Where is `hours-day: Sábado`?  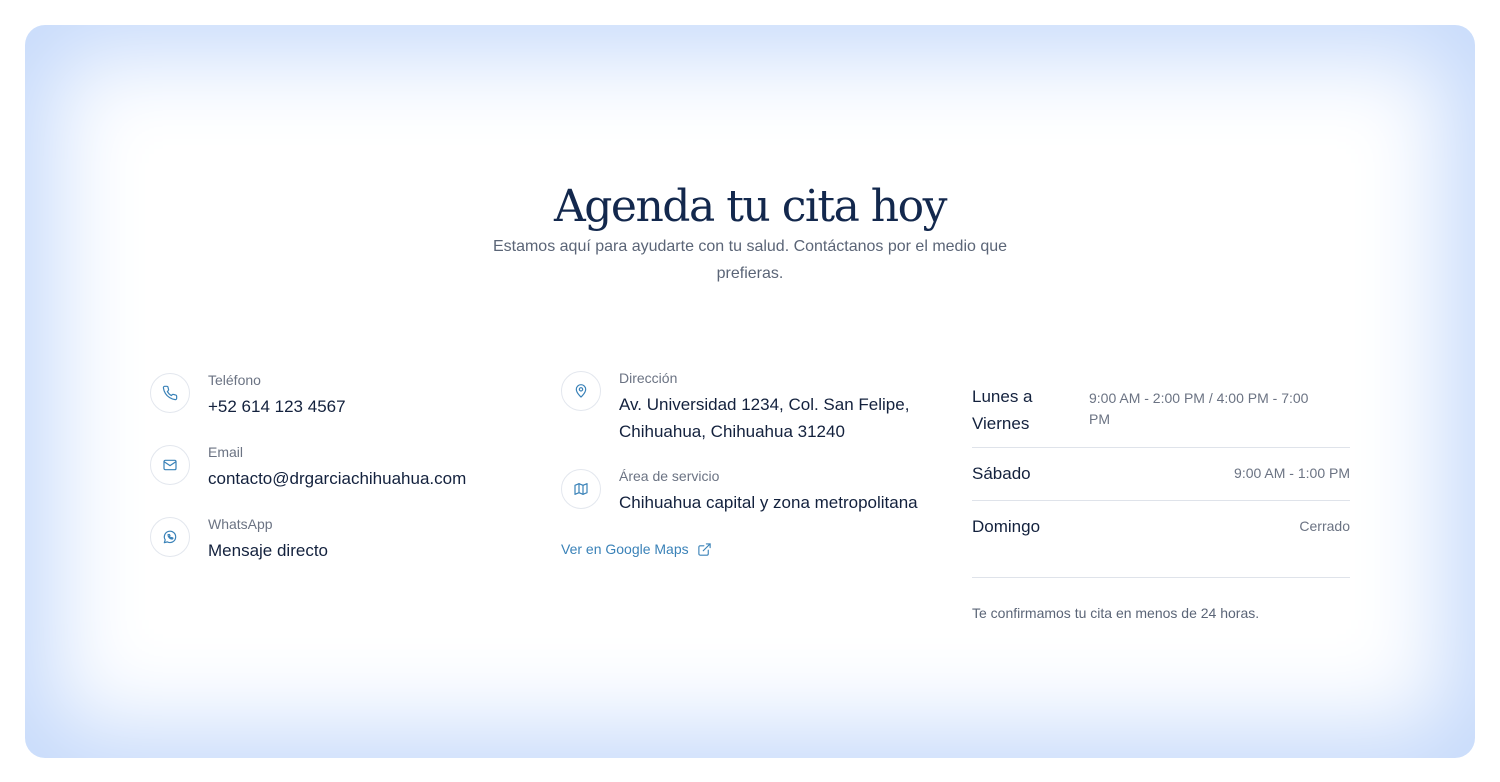
hours-day: Sábado is located at coordinates (1001, 473).